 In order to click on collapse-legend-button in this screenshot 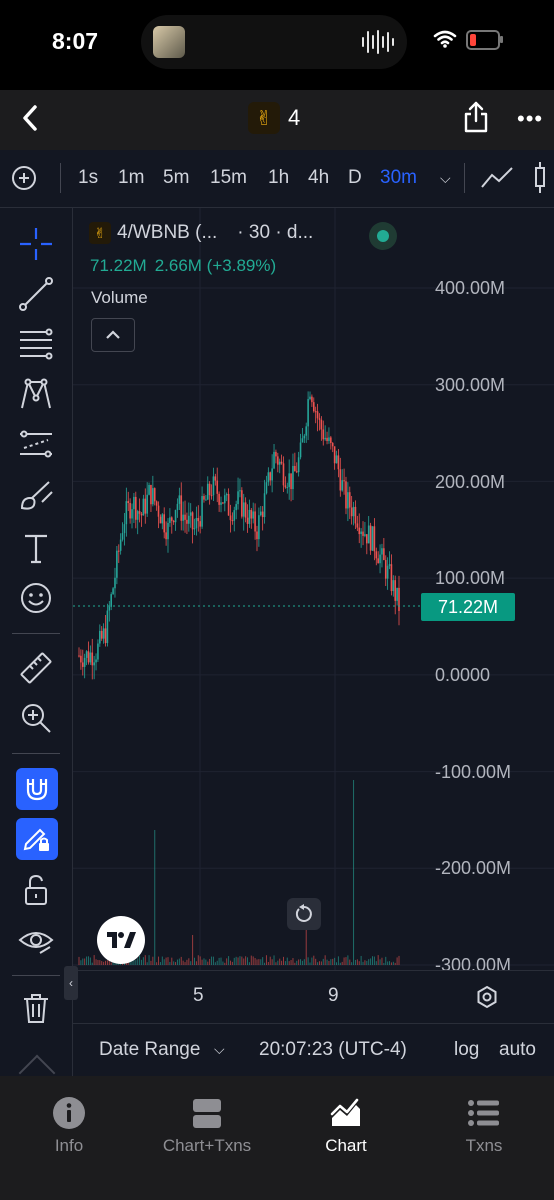, I will do `click(113, 335)`.